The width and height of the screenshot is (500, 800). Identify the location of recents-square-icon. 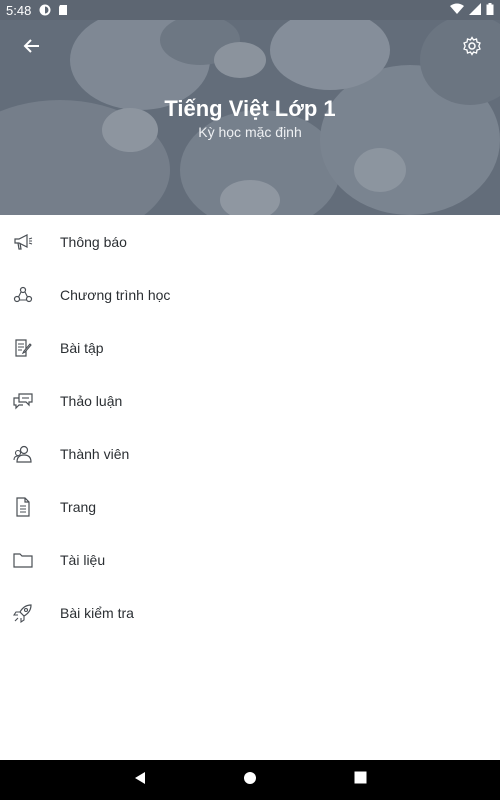
(360, 780).